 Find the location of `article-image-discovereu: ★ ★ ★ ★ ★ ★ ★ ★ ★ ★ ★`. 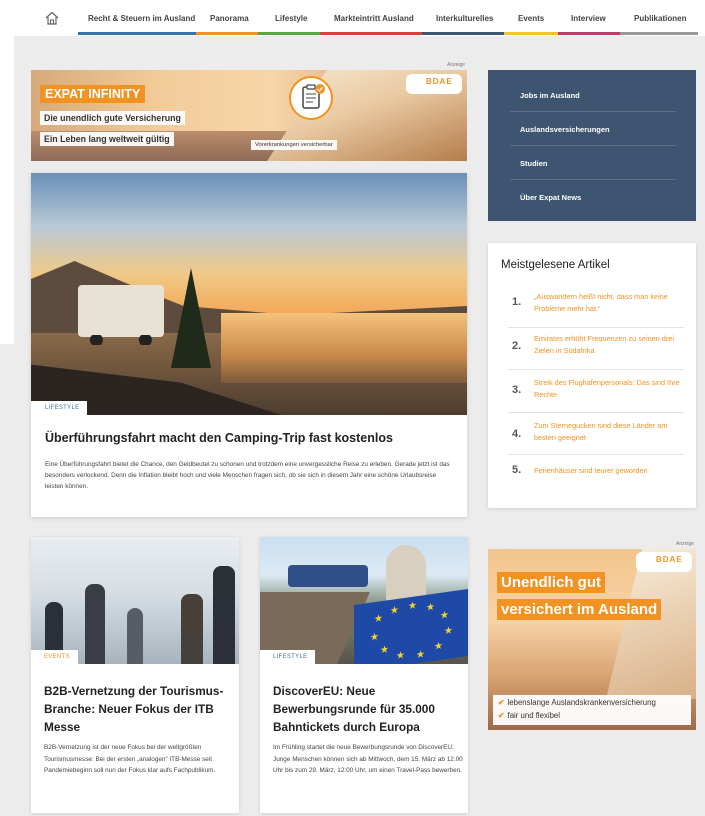

article-image-discovereu: ★ ★ ★ ★ ★ ★ ★ ★ ★ ★ ★ is located at coordinates (364, 600).